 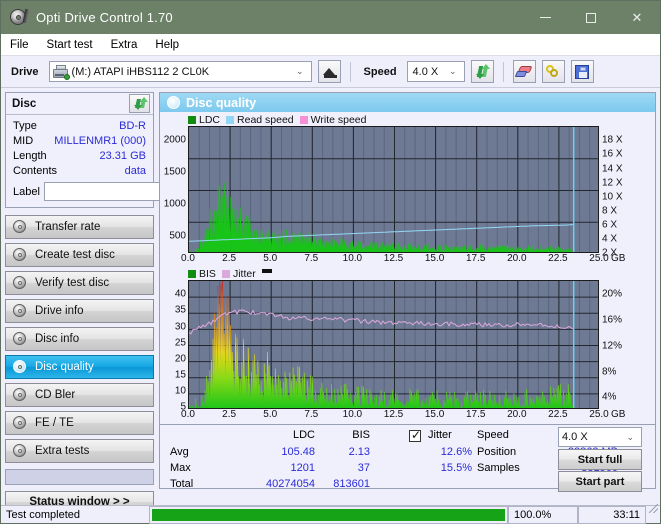 What do you see at coordinates (380, 71) in the screenshot?
I see `speed-label: Speed` at bounding box center [380, 71].